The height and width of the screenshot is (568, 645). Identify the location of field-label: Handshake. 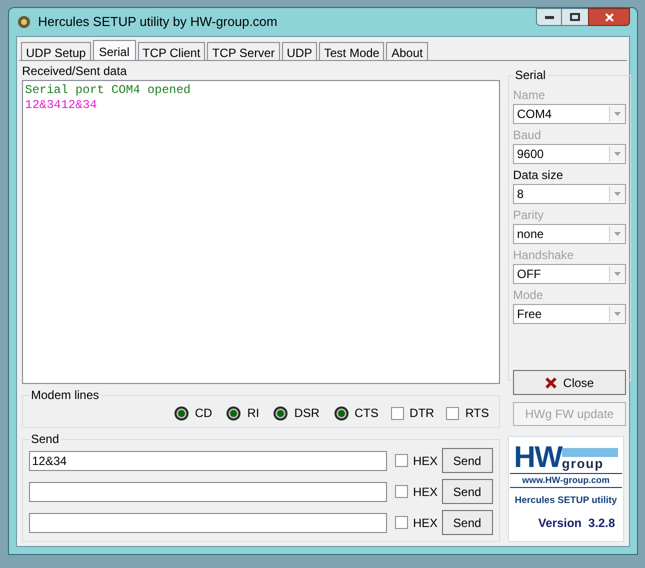
(544, 255).